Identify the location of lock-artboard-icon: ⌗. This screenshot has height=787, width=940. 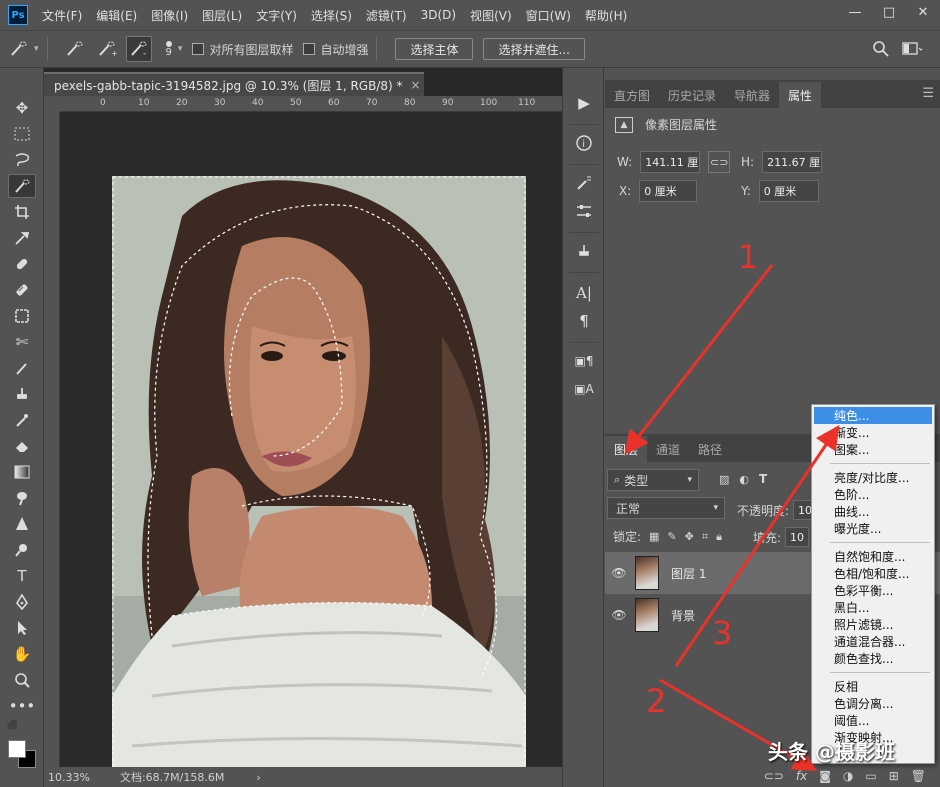
(705, 537).